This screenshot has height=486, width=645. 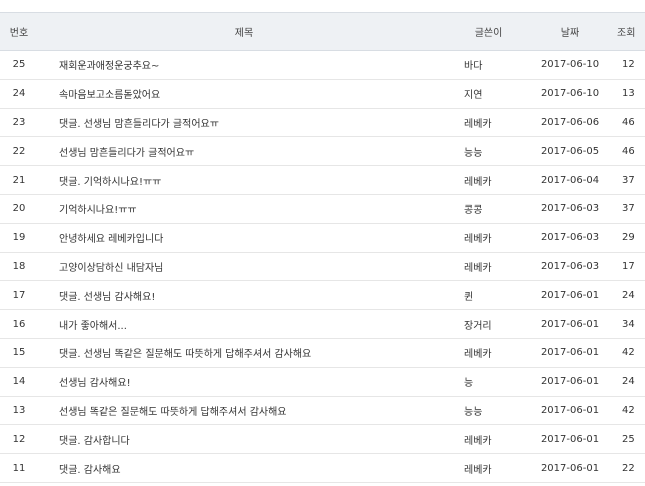 What do you see at coordinates (126, 153) in the screenshot?
I see `post-title-link: 선생님 맘흔들리다가 글적어요ㅠ` at bounding box center [126, 153].